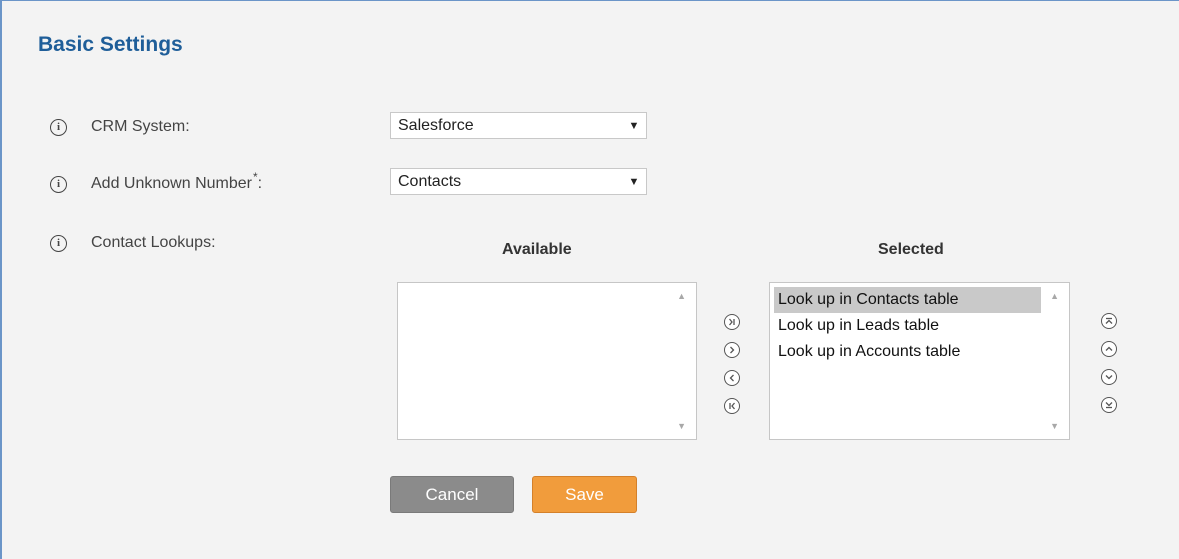 The height and width of the screenshot is (559, 1179). I want to click on move-left-button, so click(732, 378).